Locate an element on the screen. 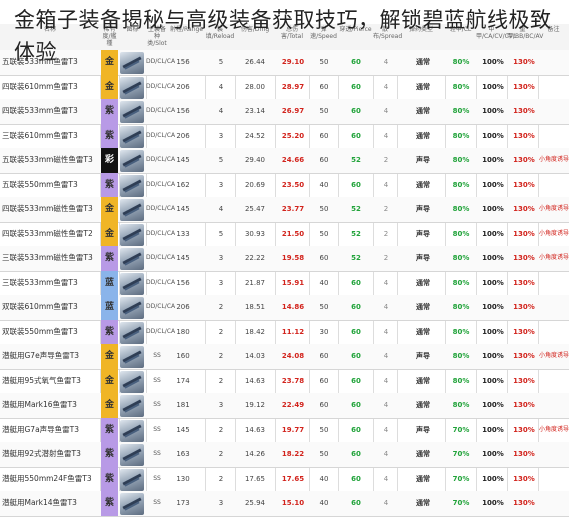 This screenshot has height=517, width=569. note: 小角度诱导 is located at coordinates (553, 355).